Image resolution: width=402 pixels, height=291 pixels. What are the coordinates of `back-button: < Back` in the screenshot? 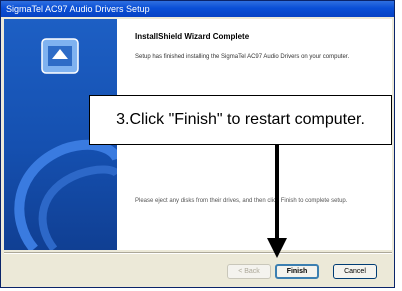 It's located at (249, 271).